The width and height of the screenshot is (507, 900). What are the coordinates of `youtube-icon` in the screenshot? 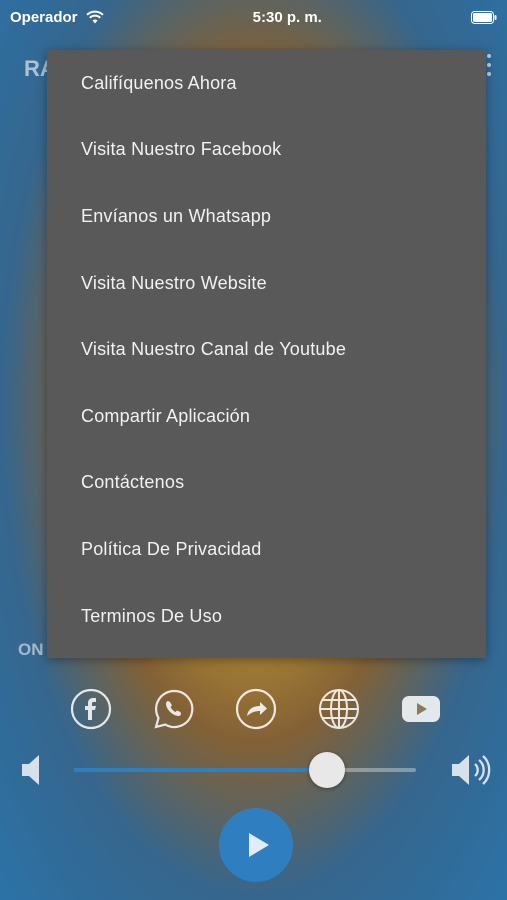 It's located at (421, 709).